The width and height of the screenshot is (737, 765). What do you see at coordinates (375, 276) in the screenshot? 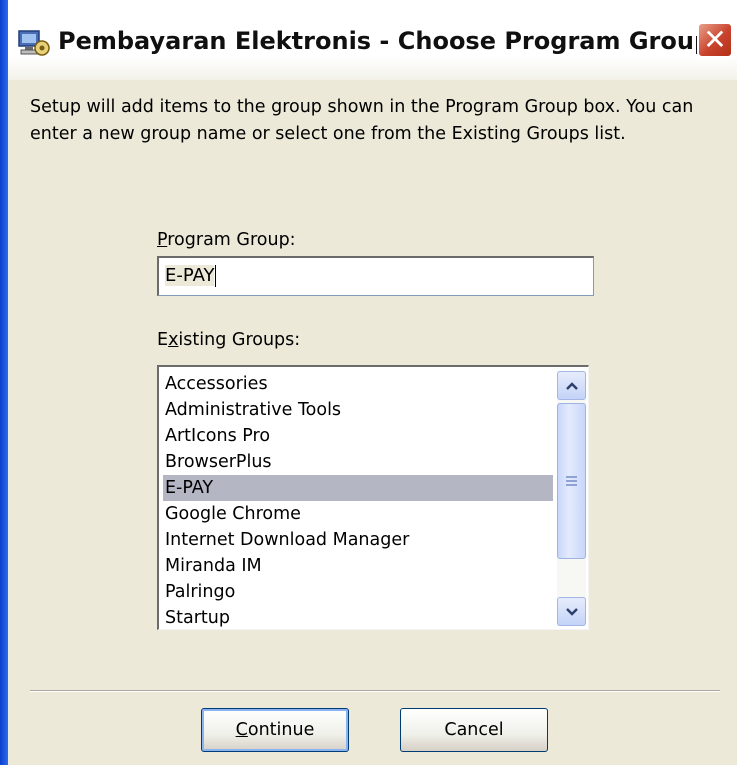
I see `program-group-input: E-PAY` at bounding box center [375, 276].